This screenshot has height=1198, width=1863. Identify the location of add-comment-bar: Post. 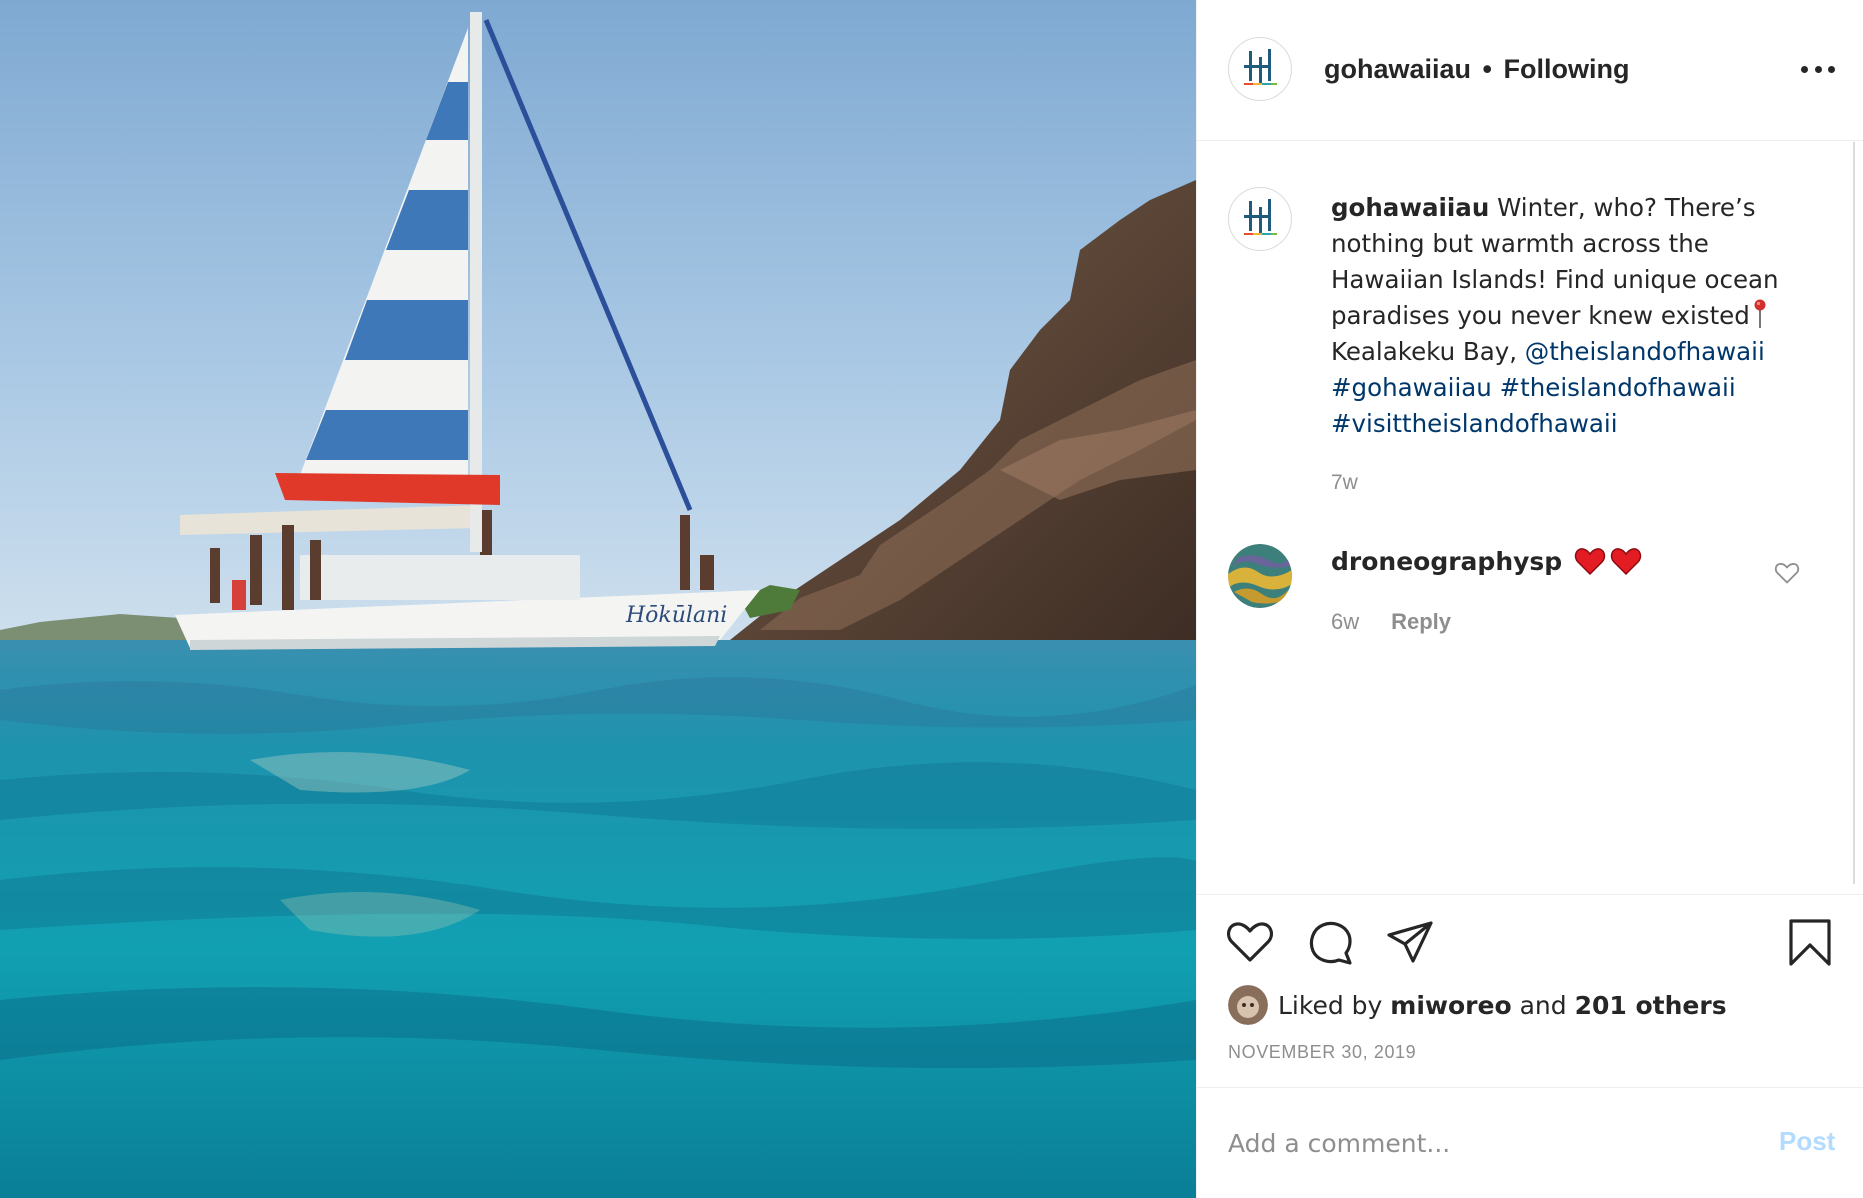
(1530, 1142).